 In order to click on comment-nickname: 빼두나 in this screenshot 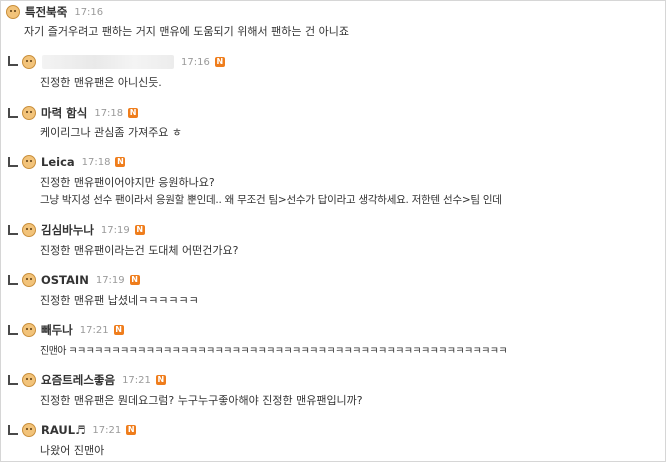, I will do `click(57, 330)`.